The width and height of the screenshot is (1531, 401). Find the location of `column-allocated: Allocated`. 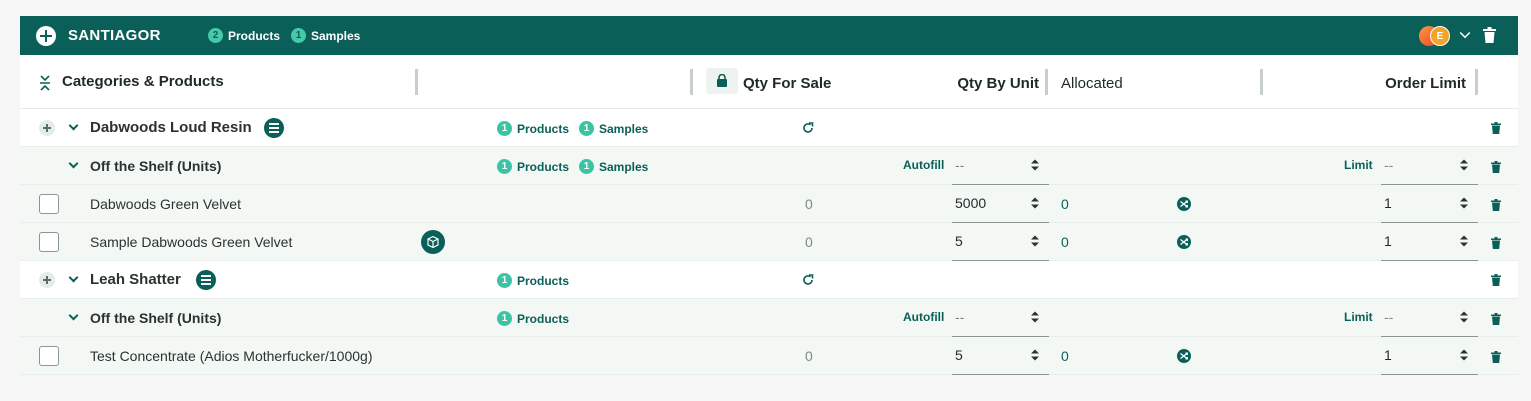

column-allocated: Allocated is located at coordinates (1092, 83).